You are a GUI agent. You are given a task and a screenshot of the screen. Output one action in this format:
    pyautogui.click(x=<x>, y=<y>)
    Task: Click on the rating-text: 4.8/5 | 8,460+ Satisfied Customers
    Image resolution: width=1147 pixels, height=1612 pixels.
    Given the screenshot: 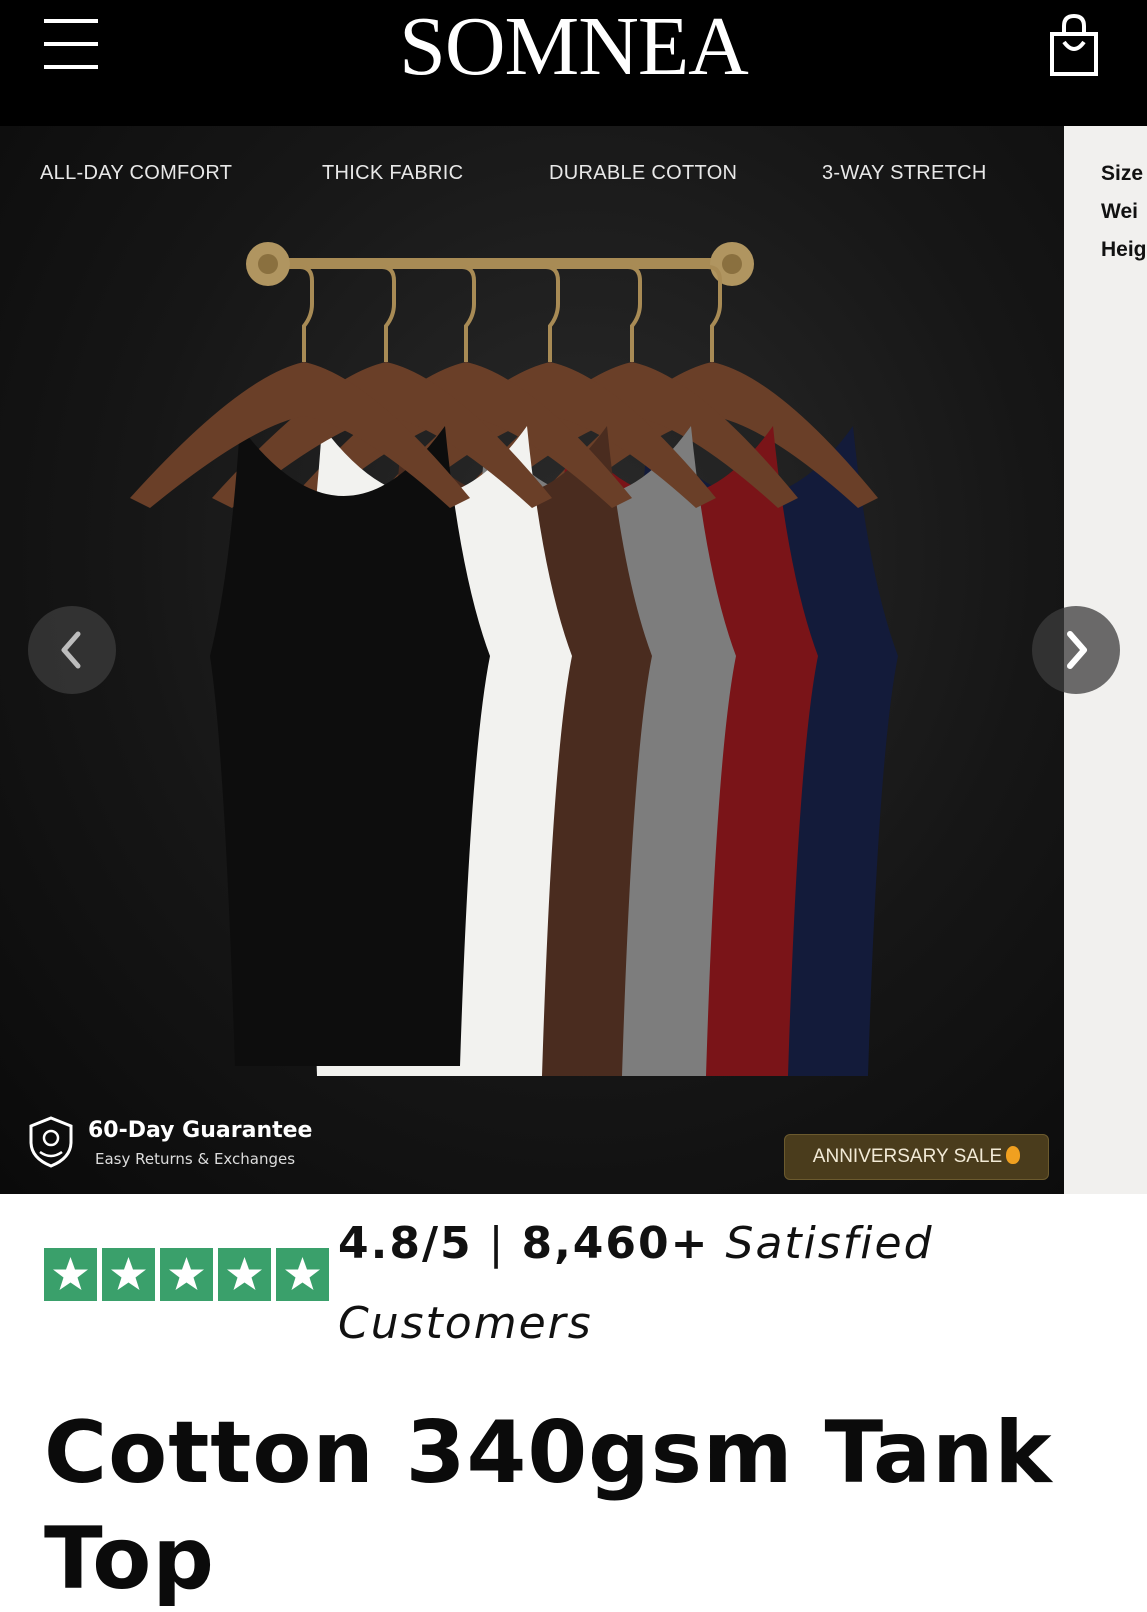 What is the action you would take?
    pyautogui.click(x=658, y=1284)
    